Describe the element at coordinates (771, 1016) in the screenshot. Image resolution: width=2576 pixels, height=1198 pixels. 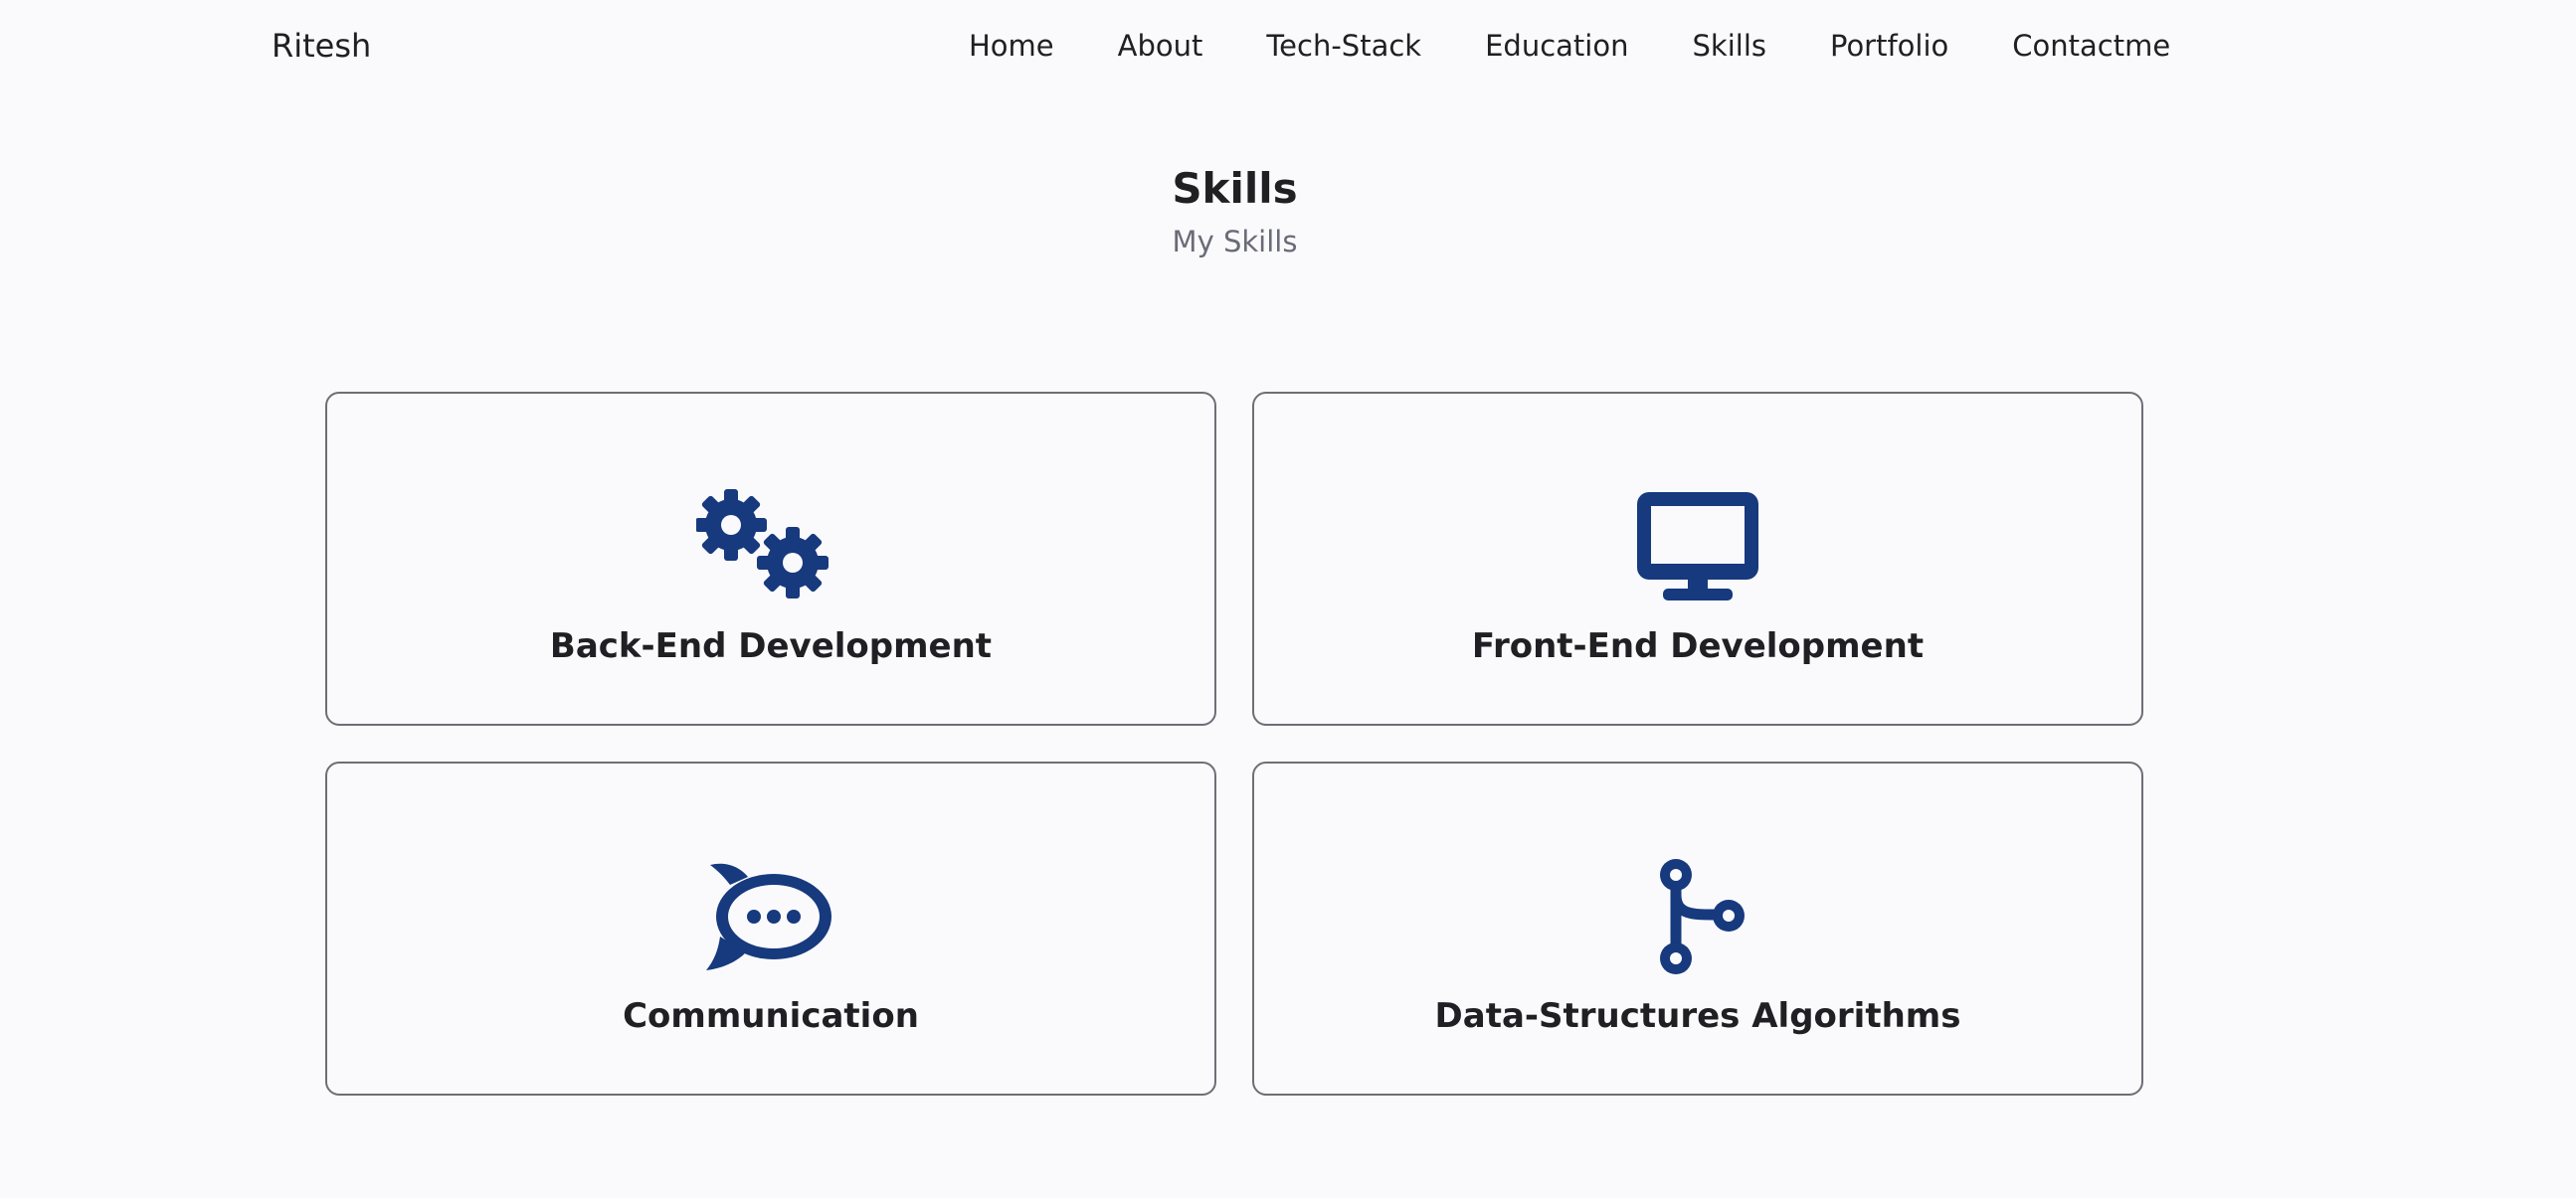
I see `skill-card-title: Communication` at that location.